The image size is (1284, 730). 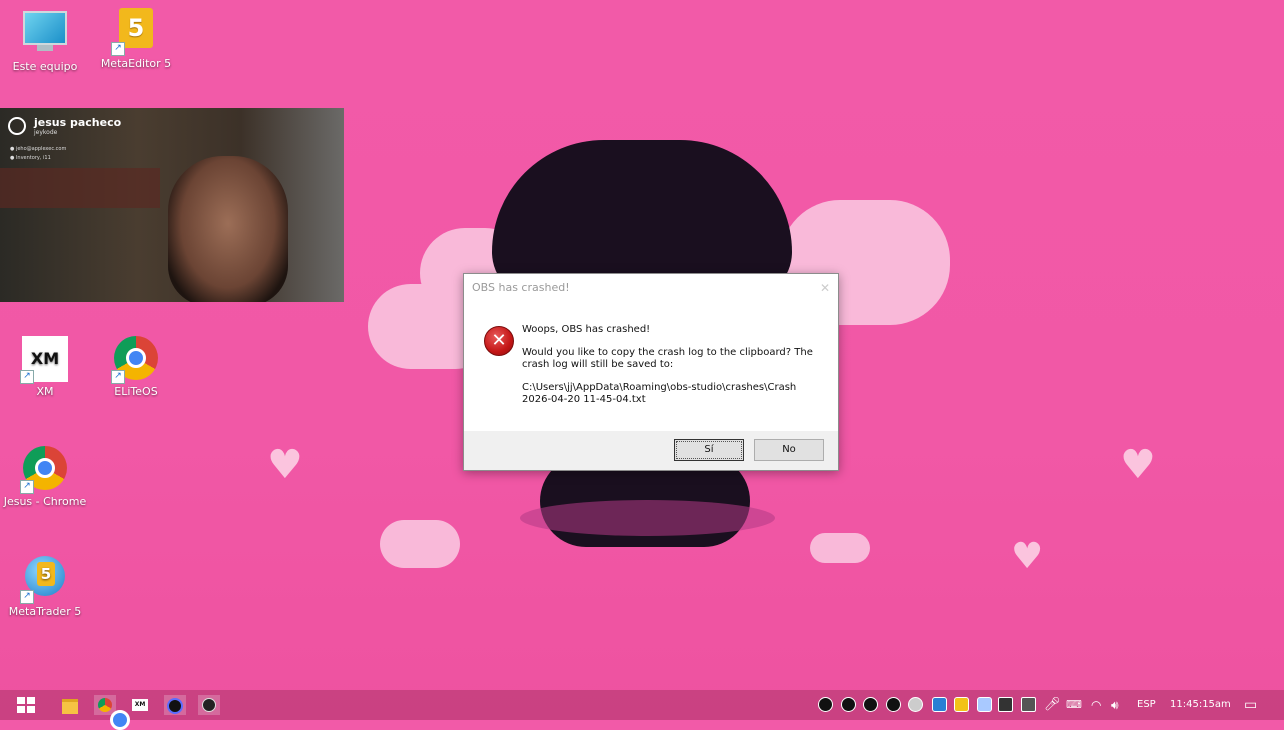 I want to click on wifi-icon: ◠, so click(x=1096, y=705).